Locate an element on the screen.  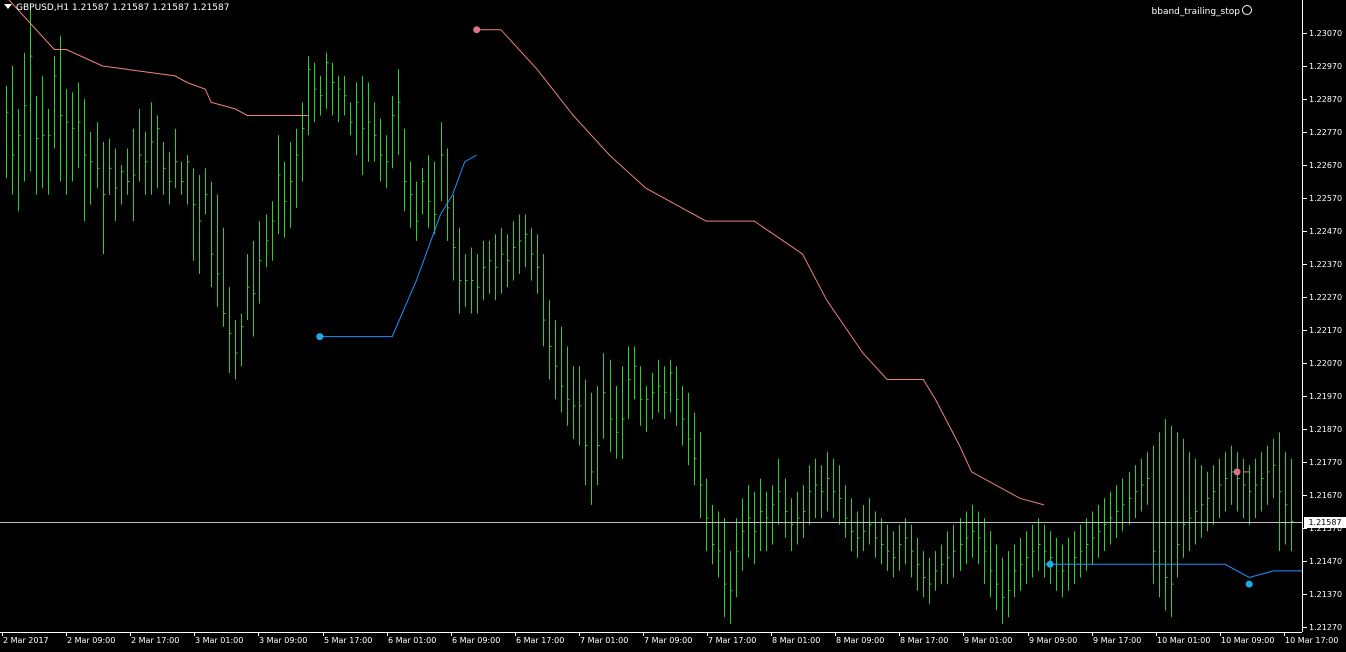
price-label: 1.22970 is located at coordinates (1326, 66).